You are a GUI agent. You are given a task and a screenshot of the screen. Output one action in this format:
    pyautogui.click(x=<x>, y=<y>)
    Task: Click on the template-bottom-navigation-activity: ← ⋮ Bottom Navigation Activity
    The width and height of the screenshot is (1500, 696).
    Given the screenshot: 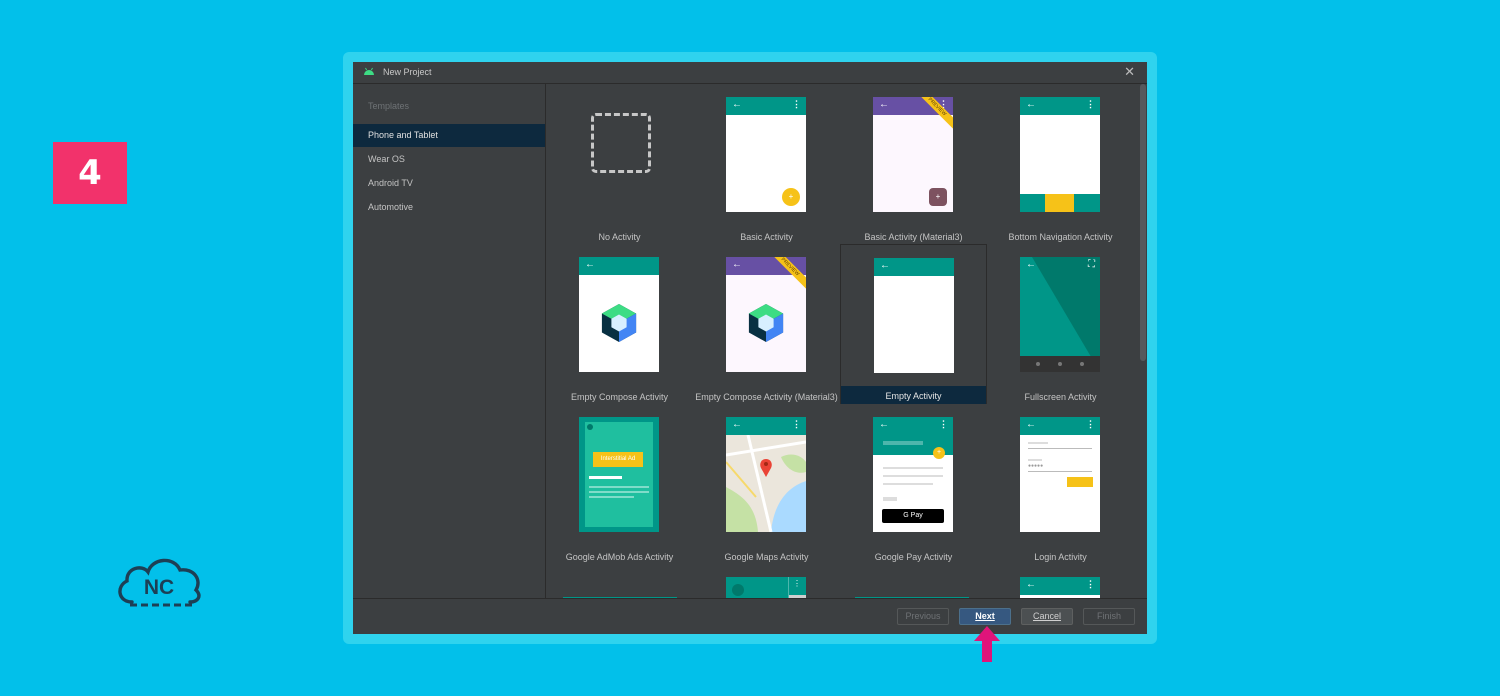 What is the action you would take?
    pyautogui.click(x=1060, y=164)
    